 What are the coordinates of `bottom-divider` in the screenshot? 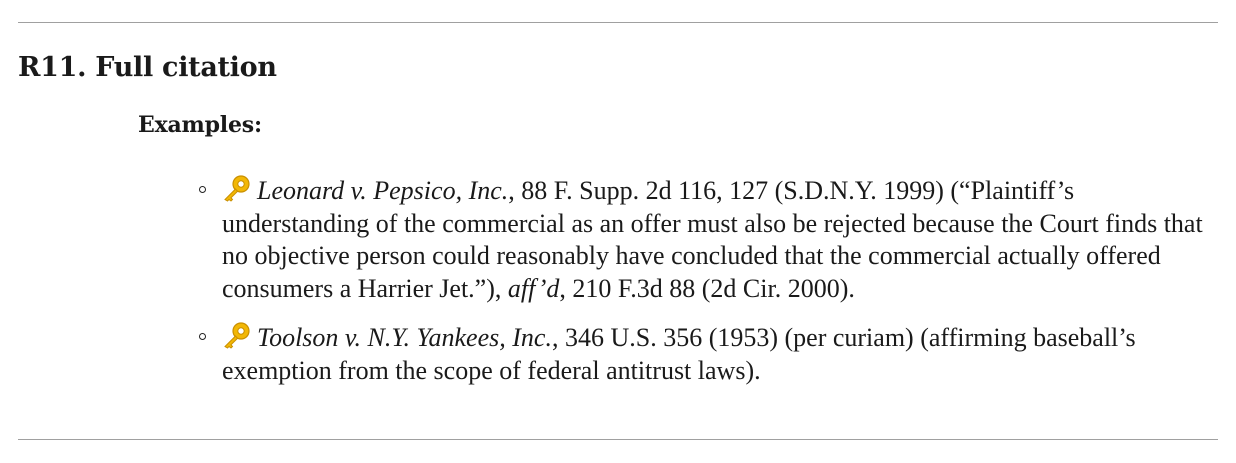 It's located at (618, 439).